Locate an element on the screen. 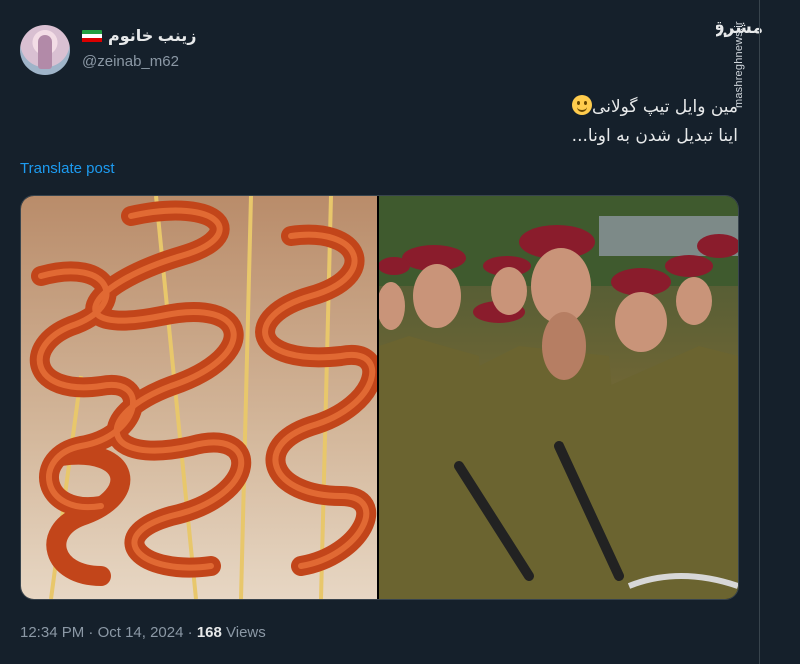  tweet-time: 12:34 PM is located at coordinates (52, 632).